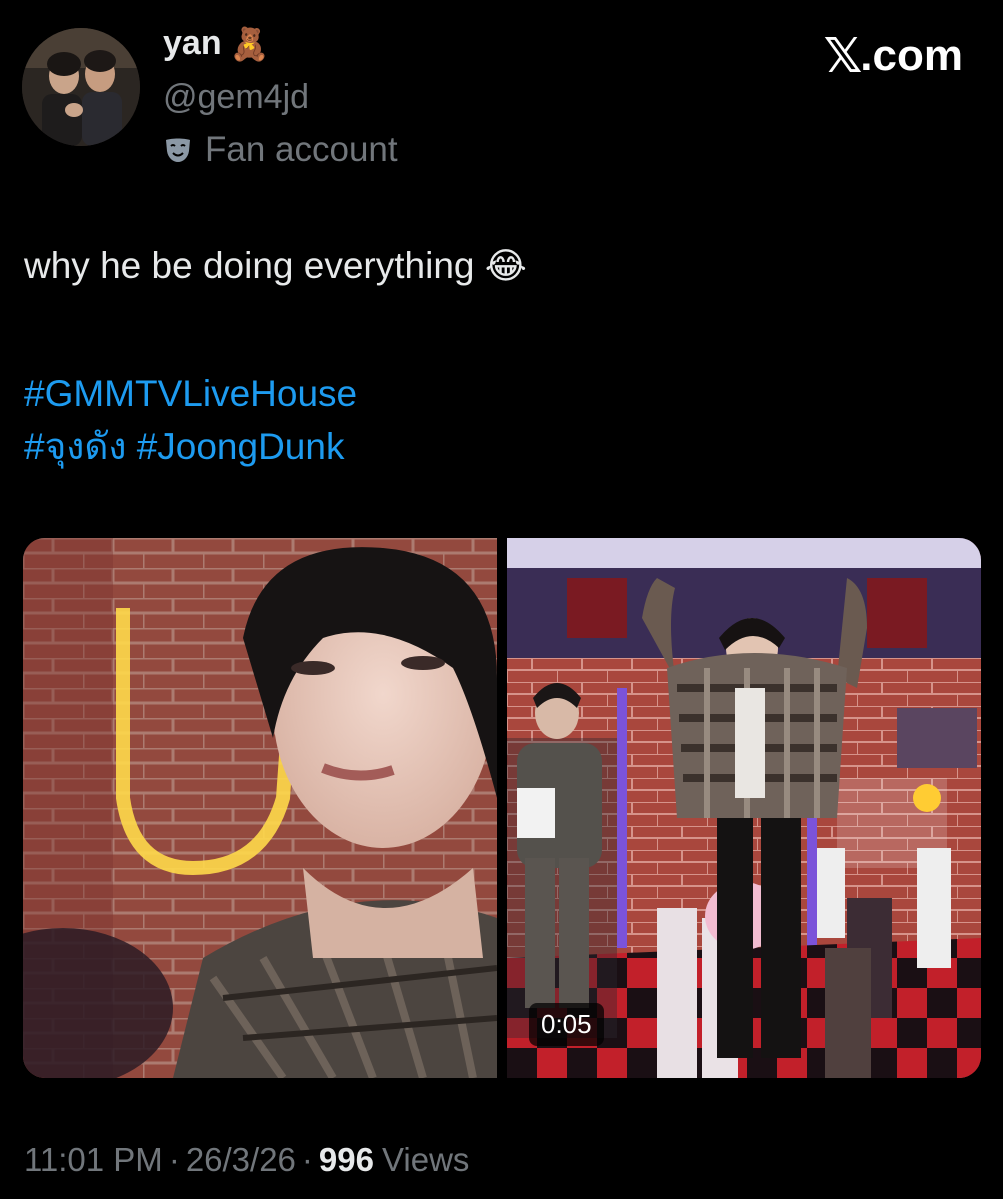 Image resolution: width=1003 pixels, height=1199 pixels. Describe the element at coordinates (236, 97) in the screenshot. I see `author-handle: @gem4jd` at that location.